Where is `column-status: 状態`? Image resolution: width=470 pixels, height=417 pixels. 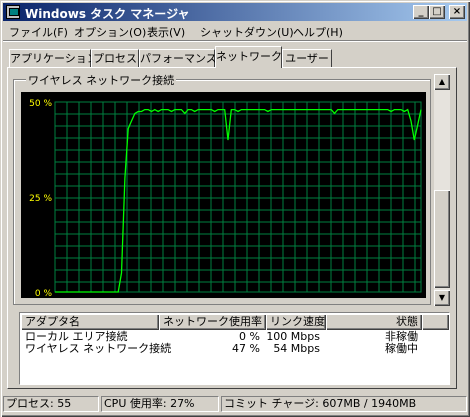 column-status: 状態 is located at coordinates (374, 322).